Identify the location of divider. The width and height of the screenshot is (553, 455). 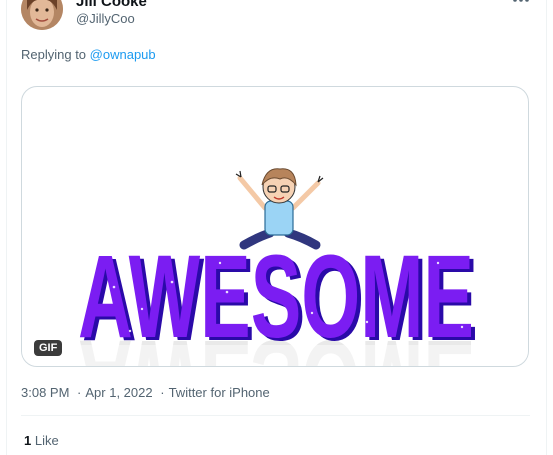
(275, 415).